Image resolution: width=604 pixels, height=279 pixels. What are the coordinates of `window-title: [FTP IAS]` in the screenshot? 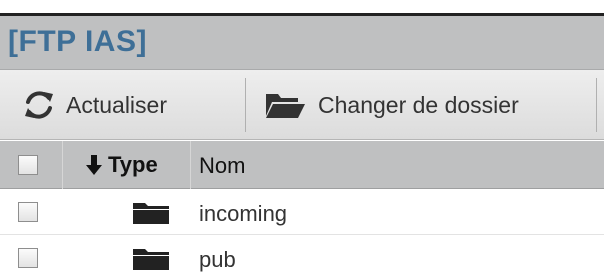 It's located at (77, 41).